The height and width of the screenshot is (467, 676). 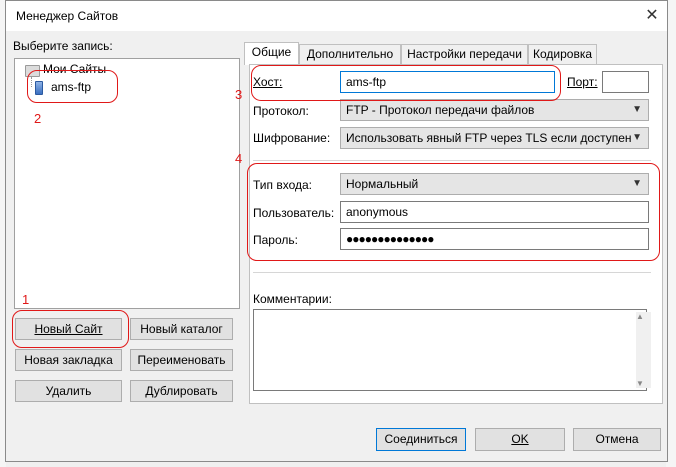 I want to click on rename-label: Переименовать, so click(x=181, y=360).